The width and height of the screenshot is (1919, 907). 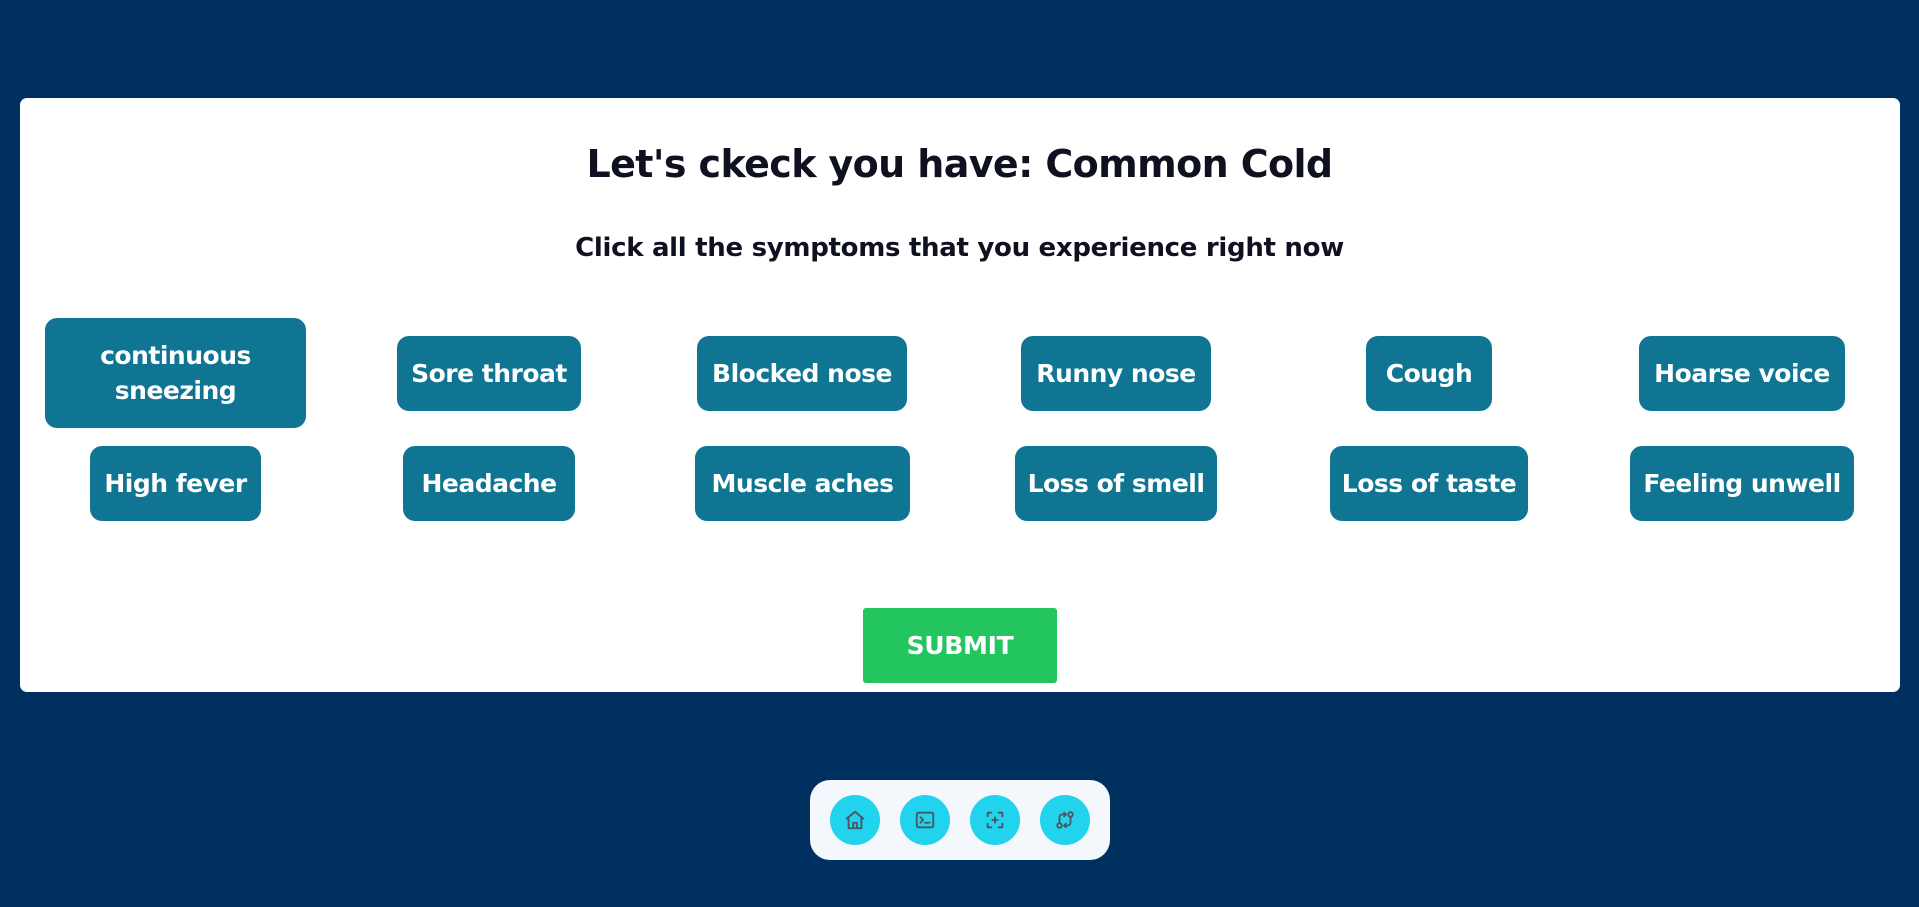 I want to click on symptom-continuous-sneezing: continuous sneezing, so click(x=175, y=373).